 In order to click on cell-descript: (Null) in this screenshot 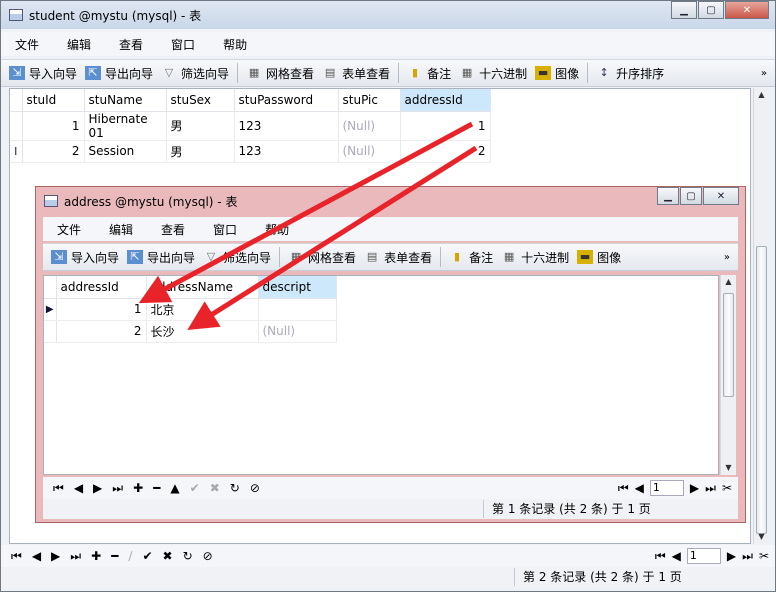, I will do `click(297, 331)`.